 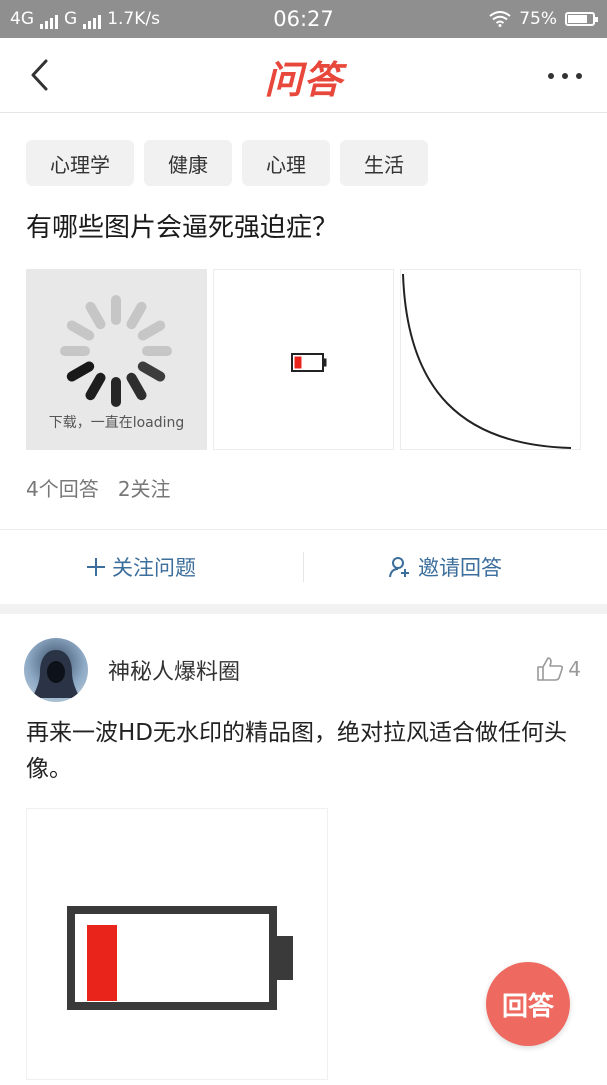 What do you see at coordinates (384, 163) in the screenshot?
I see `tag-life: 生活` at bounding box center [384, 163].